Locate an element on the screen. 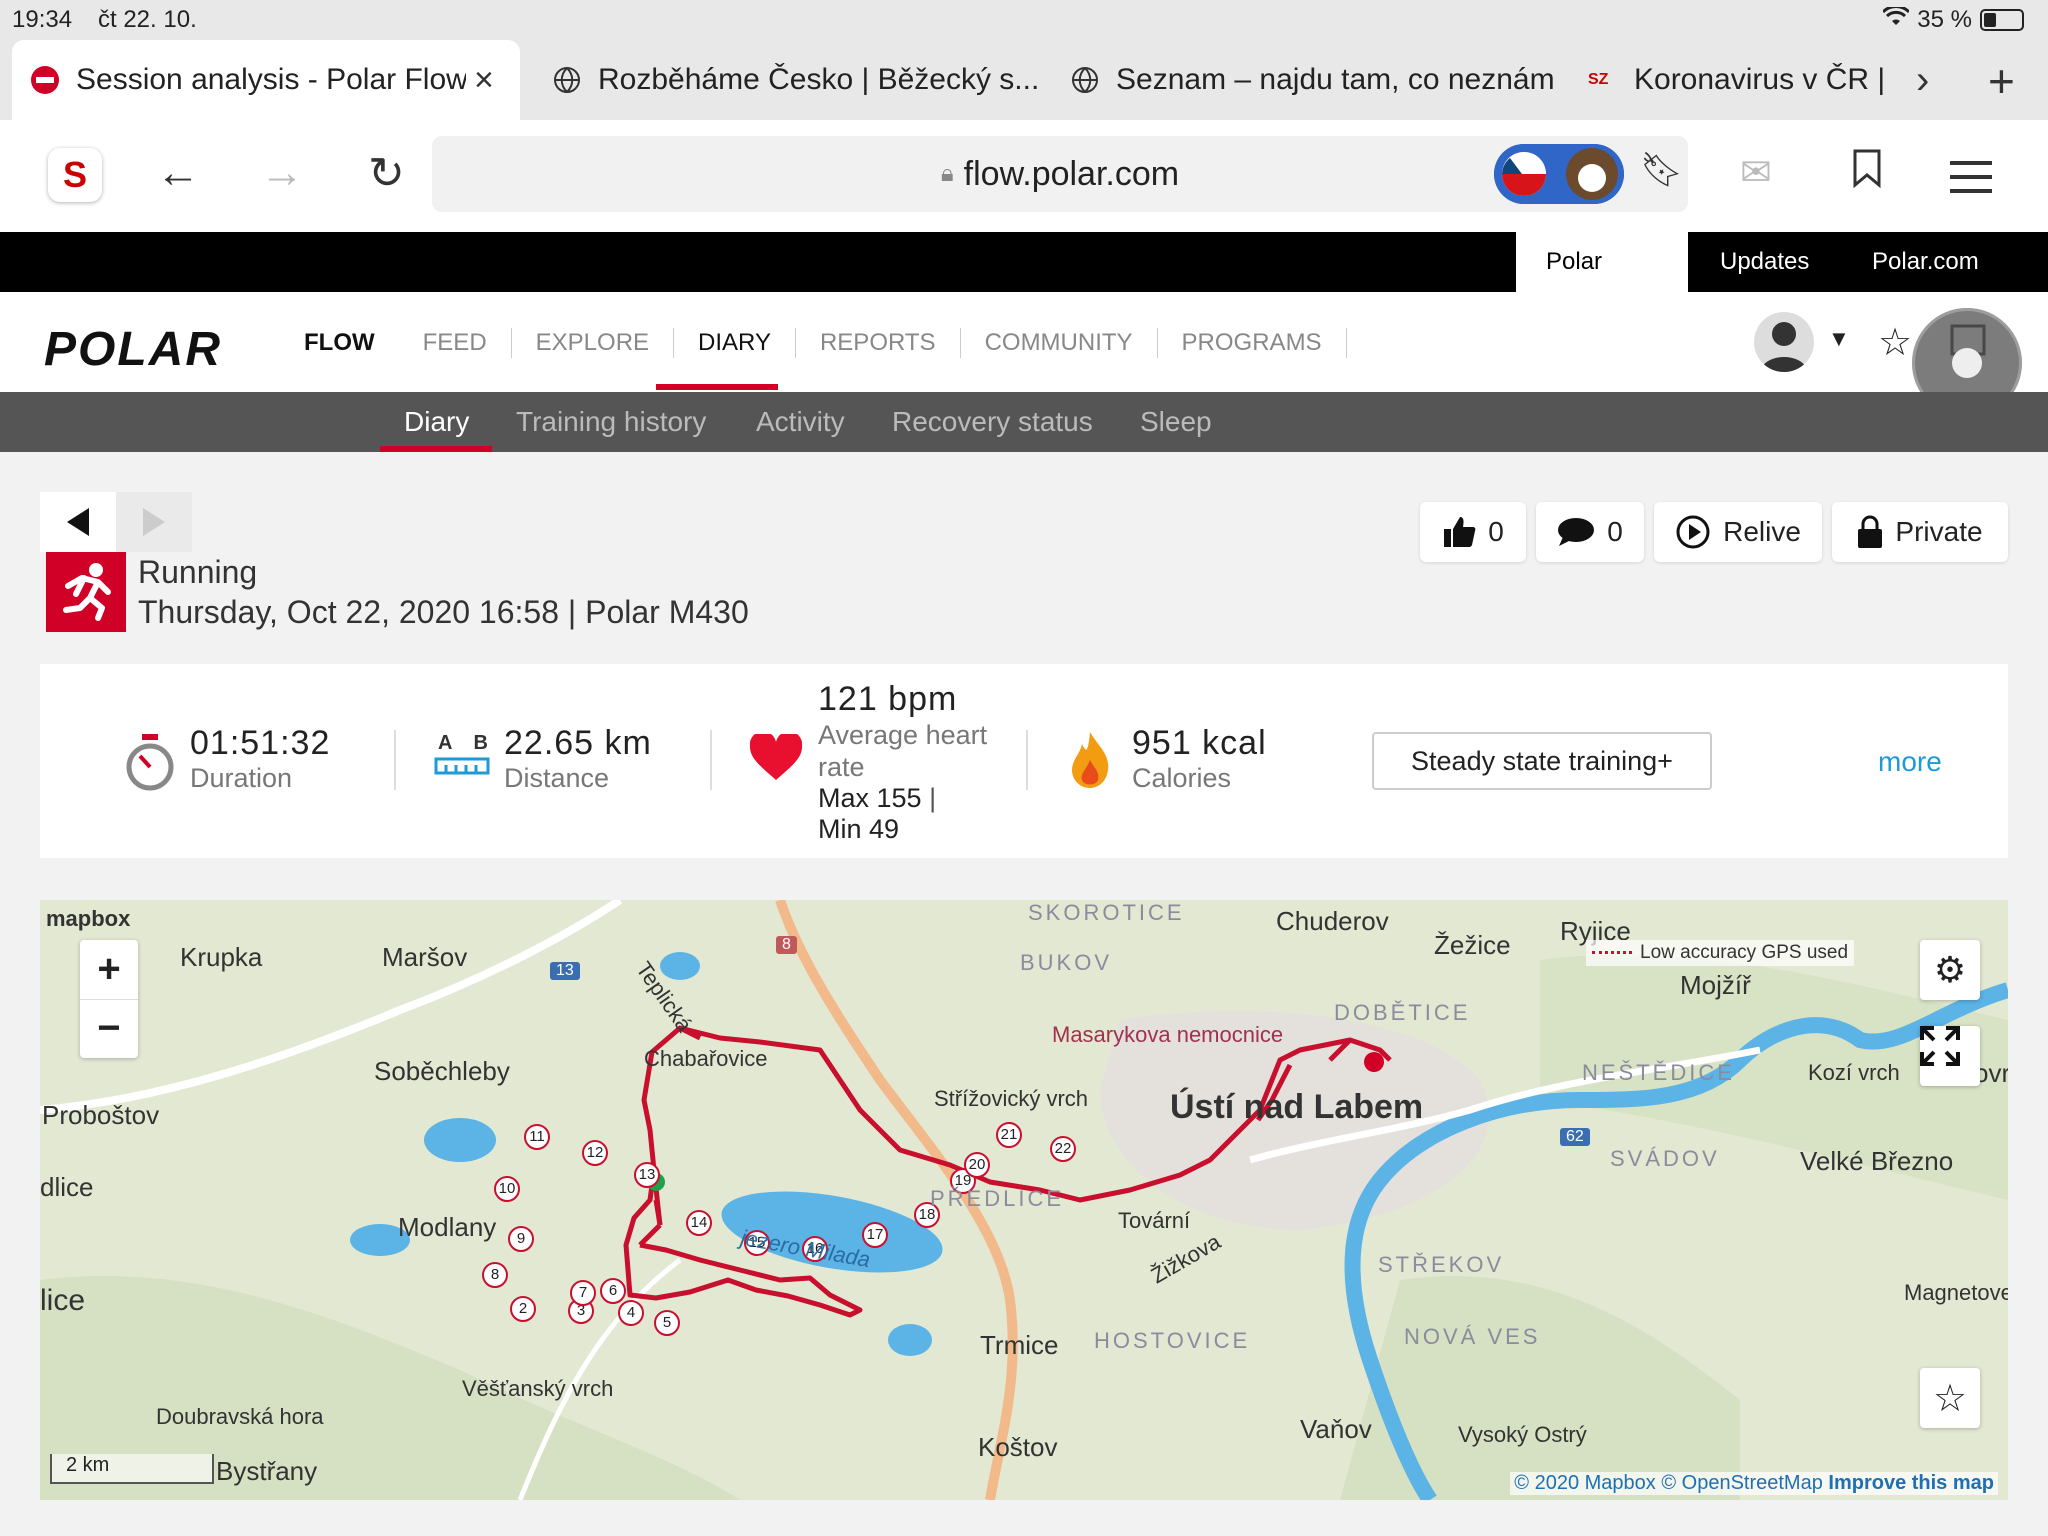 The width and height of the screenshot is (2048, 1536). nav-active-underline is located at coordinates (717, 387).